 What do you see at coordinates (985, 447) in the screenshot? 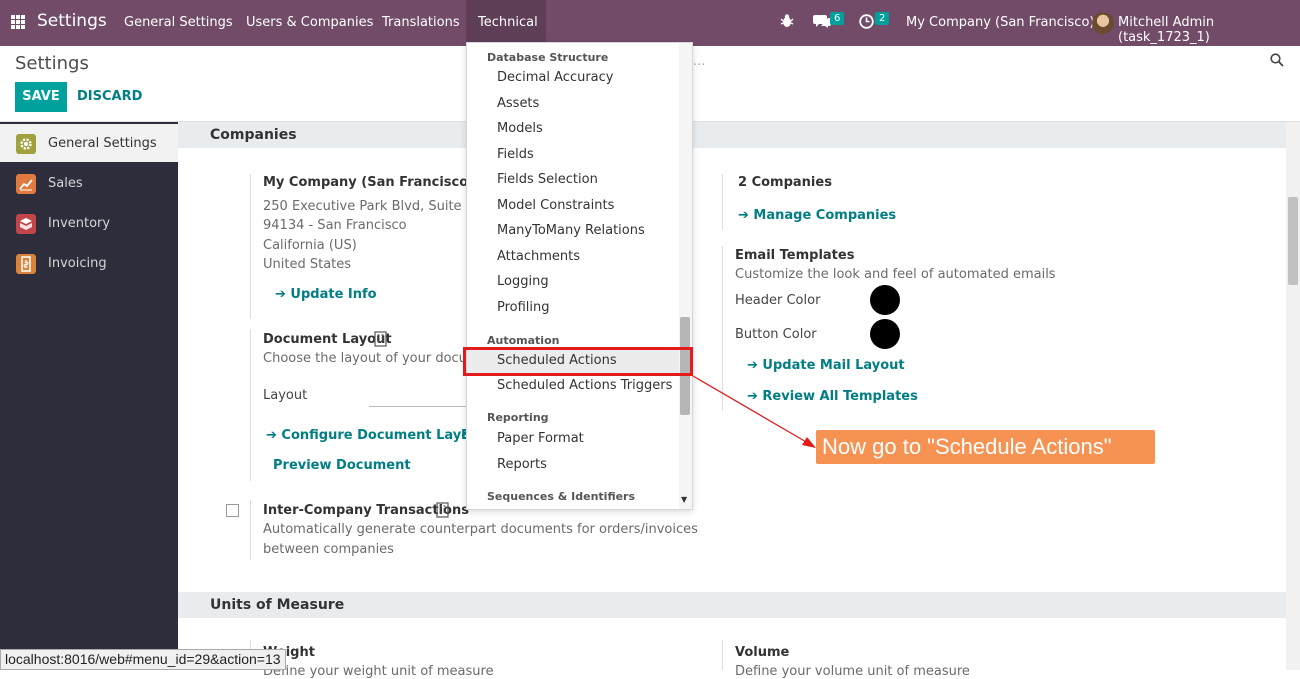
I see `annotation-callout: Now go to "Schedule Actions"` at bounding box center [985, 447].